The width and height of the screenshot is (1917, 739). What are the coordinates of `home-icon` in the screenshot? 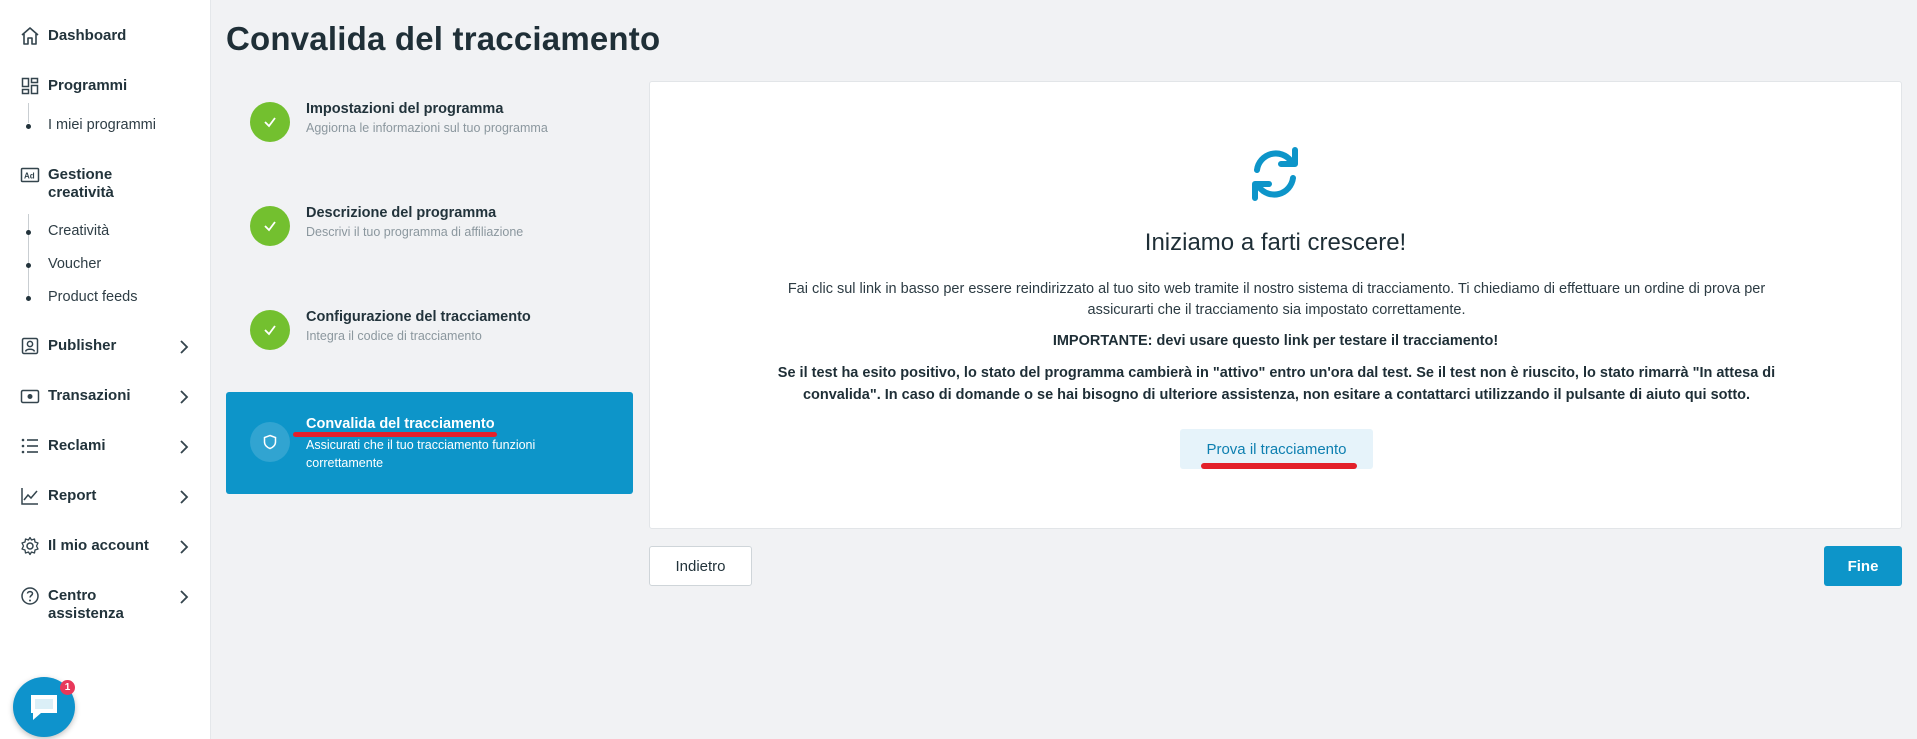 It's located at (30, 36).